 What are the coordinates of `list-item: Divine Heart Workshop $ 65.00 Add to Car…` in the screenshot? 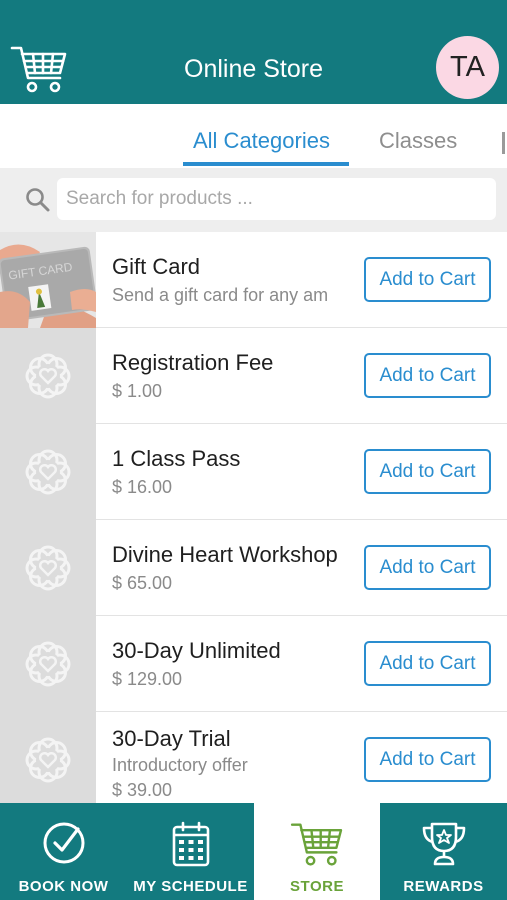 It's located at (253, 568).